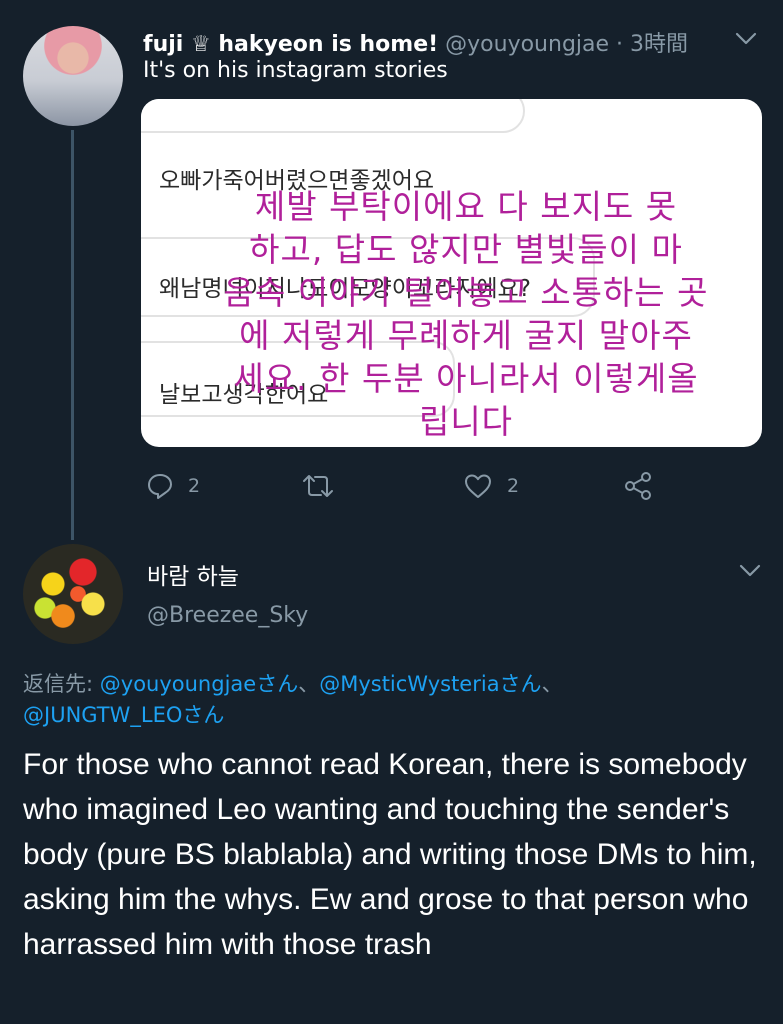 The width and height of the screenshot is (783, 1024). I want to click on user-handle: @Breezee_Sky, so click(227, 615).